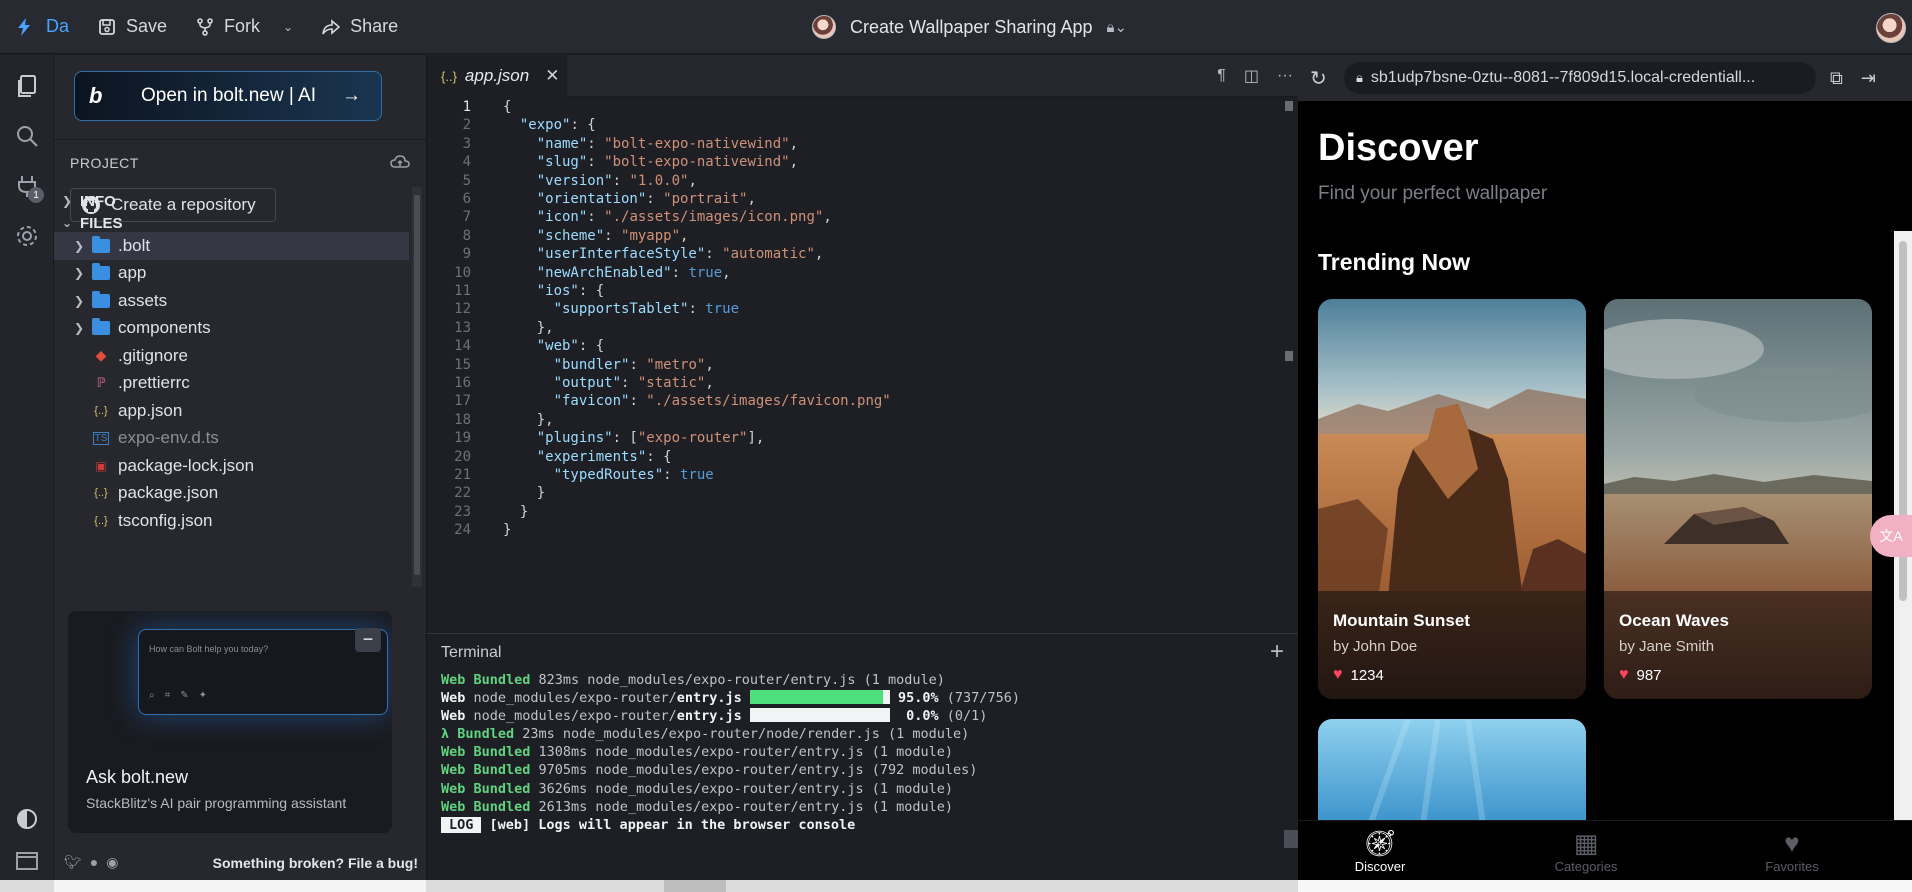  Describe the element at coordinates (1891, 536) in the screenshot. I see `translate-icon: 文A` at that location.